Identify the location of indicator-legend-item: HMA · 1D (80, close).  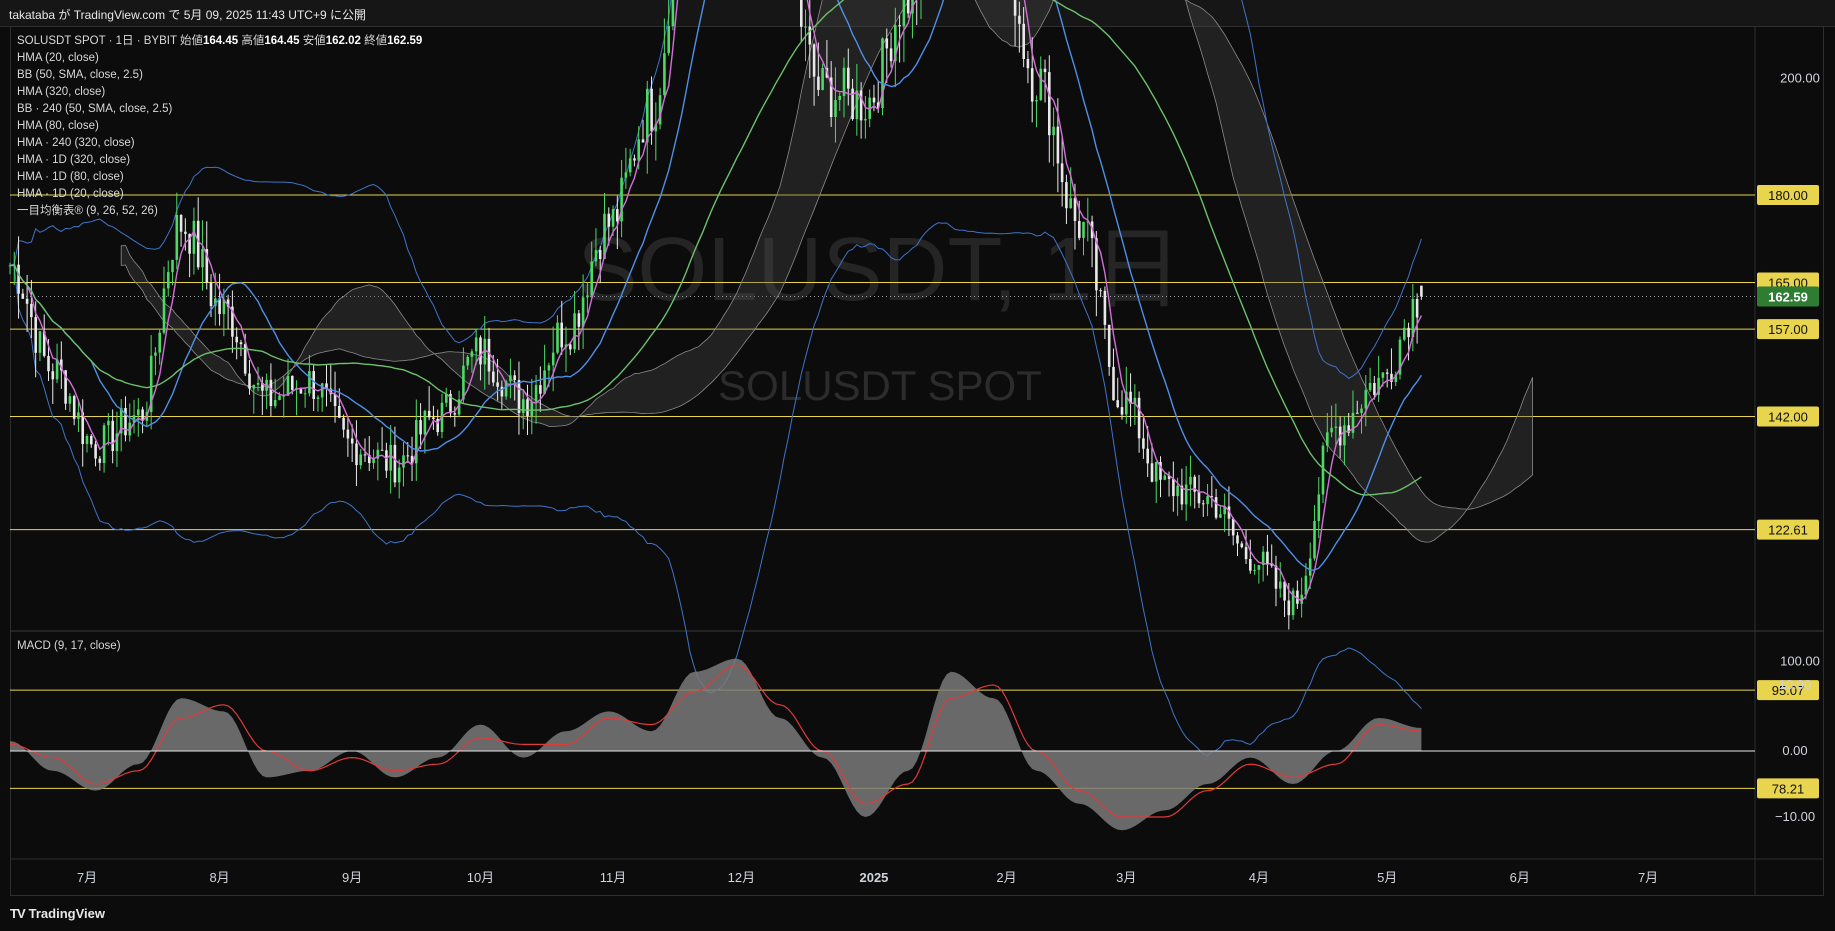
(219, 177).